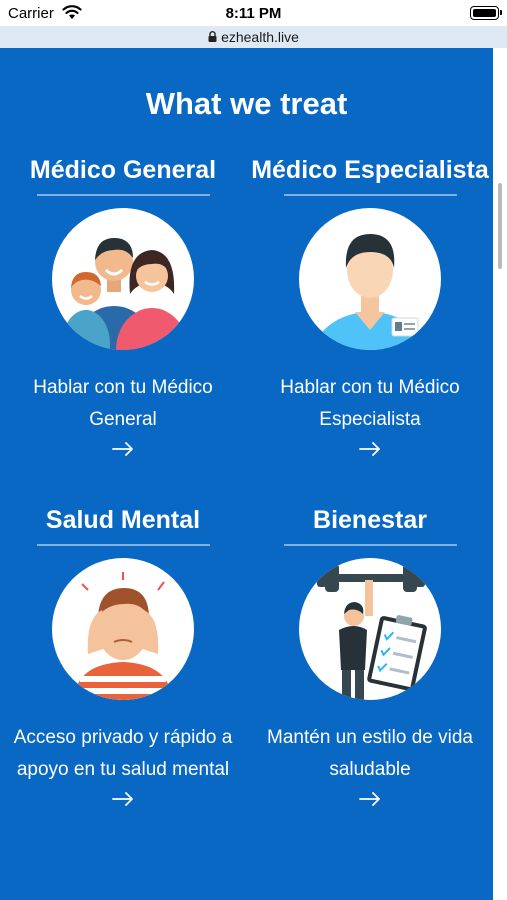 Image resolution: width=507 pixels, height=900 pixels. I want to click on status-bar: Carrier 8:11 PM, so click(253, 13).